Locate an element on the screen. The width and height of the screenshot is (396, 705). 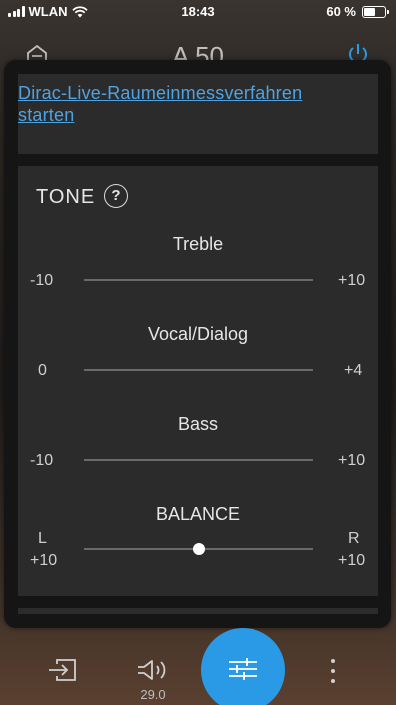
help-icon: ? is located at coordinates (116, 196).